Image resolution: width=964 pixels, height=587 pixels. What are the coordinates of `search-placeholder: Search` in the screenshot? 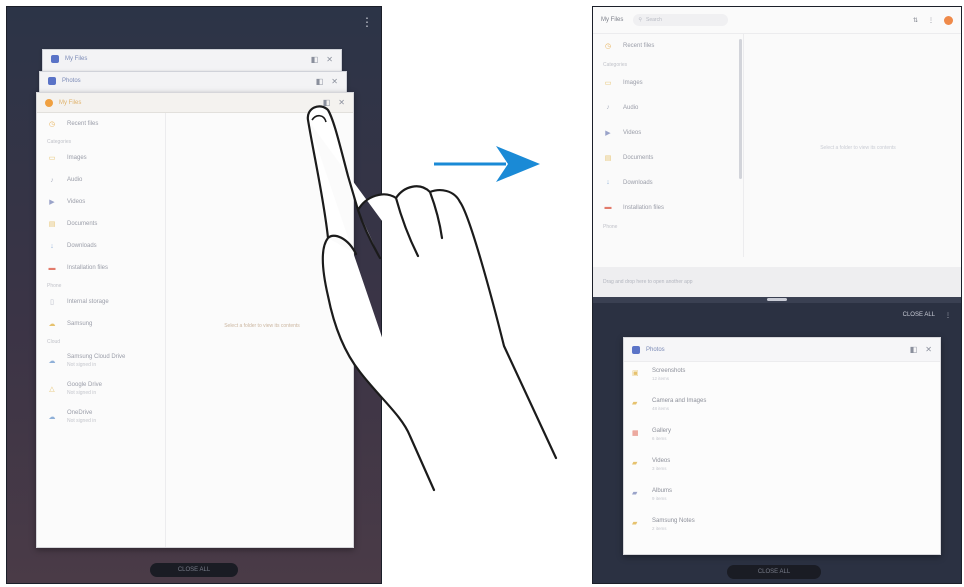 It's located at (654, 20).